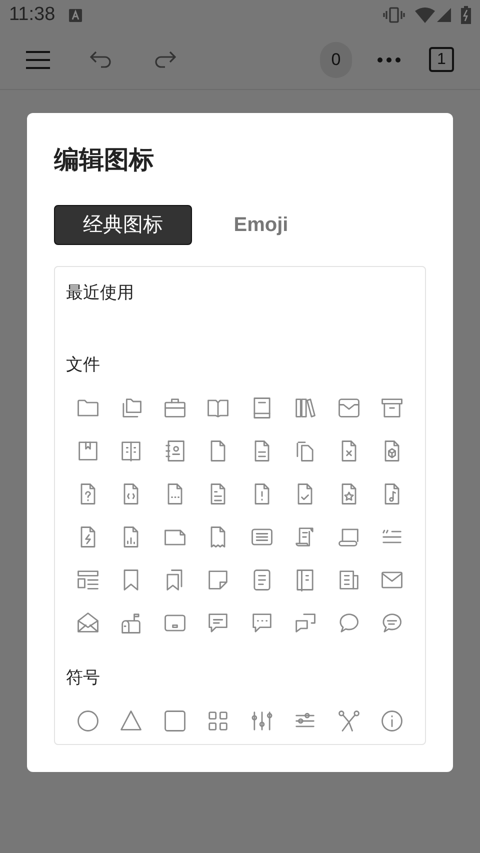 This screenshot has width=480, height=853. What do you see at coordinates (336, 60) in the screenshot?
I see `counter-button: 0` at bounding box center [336, 60].